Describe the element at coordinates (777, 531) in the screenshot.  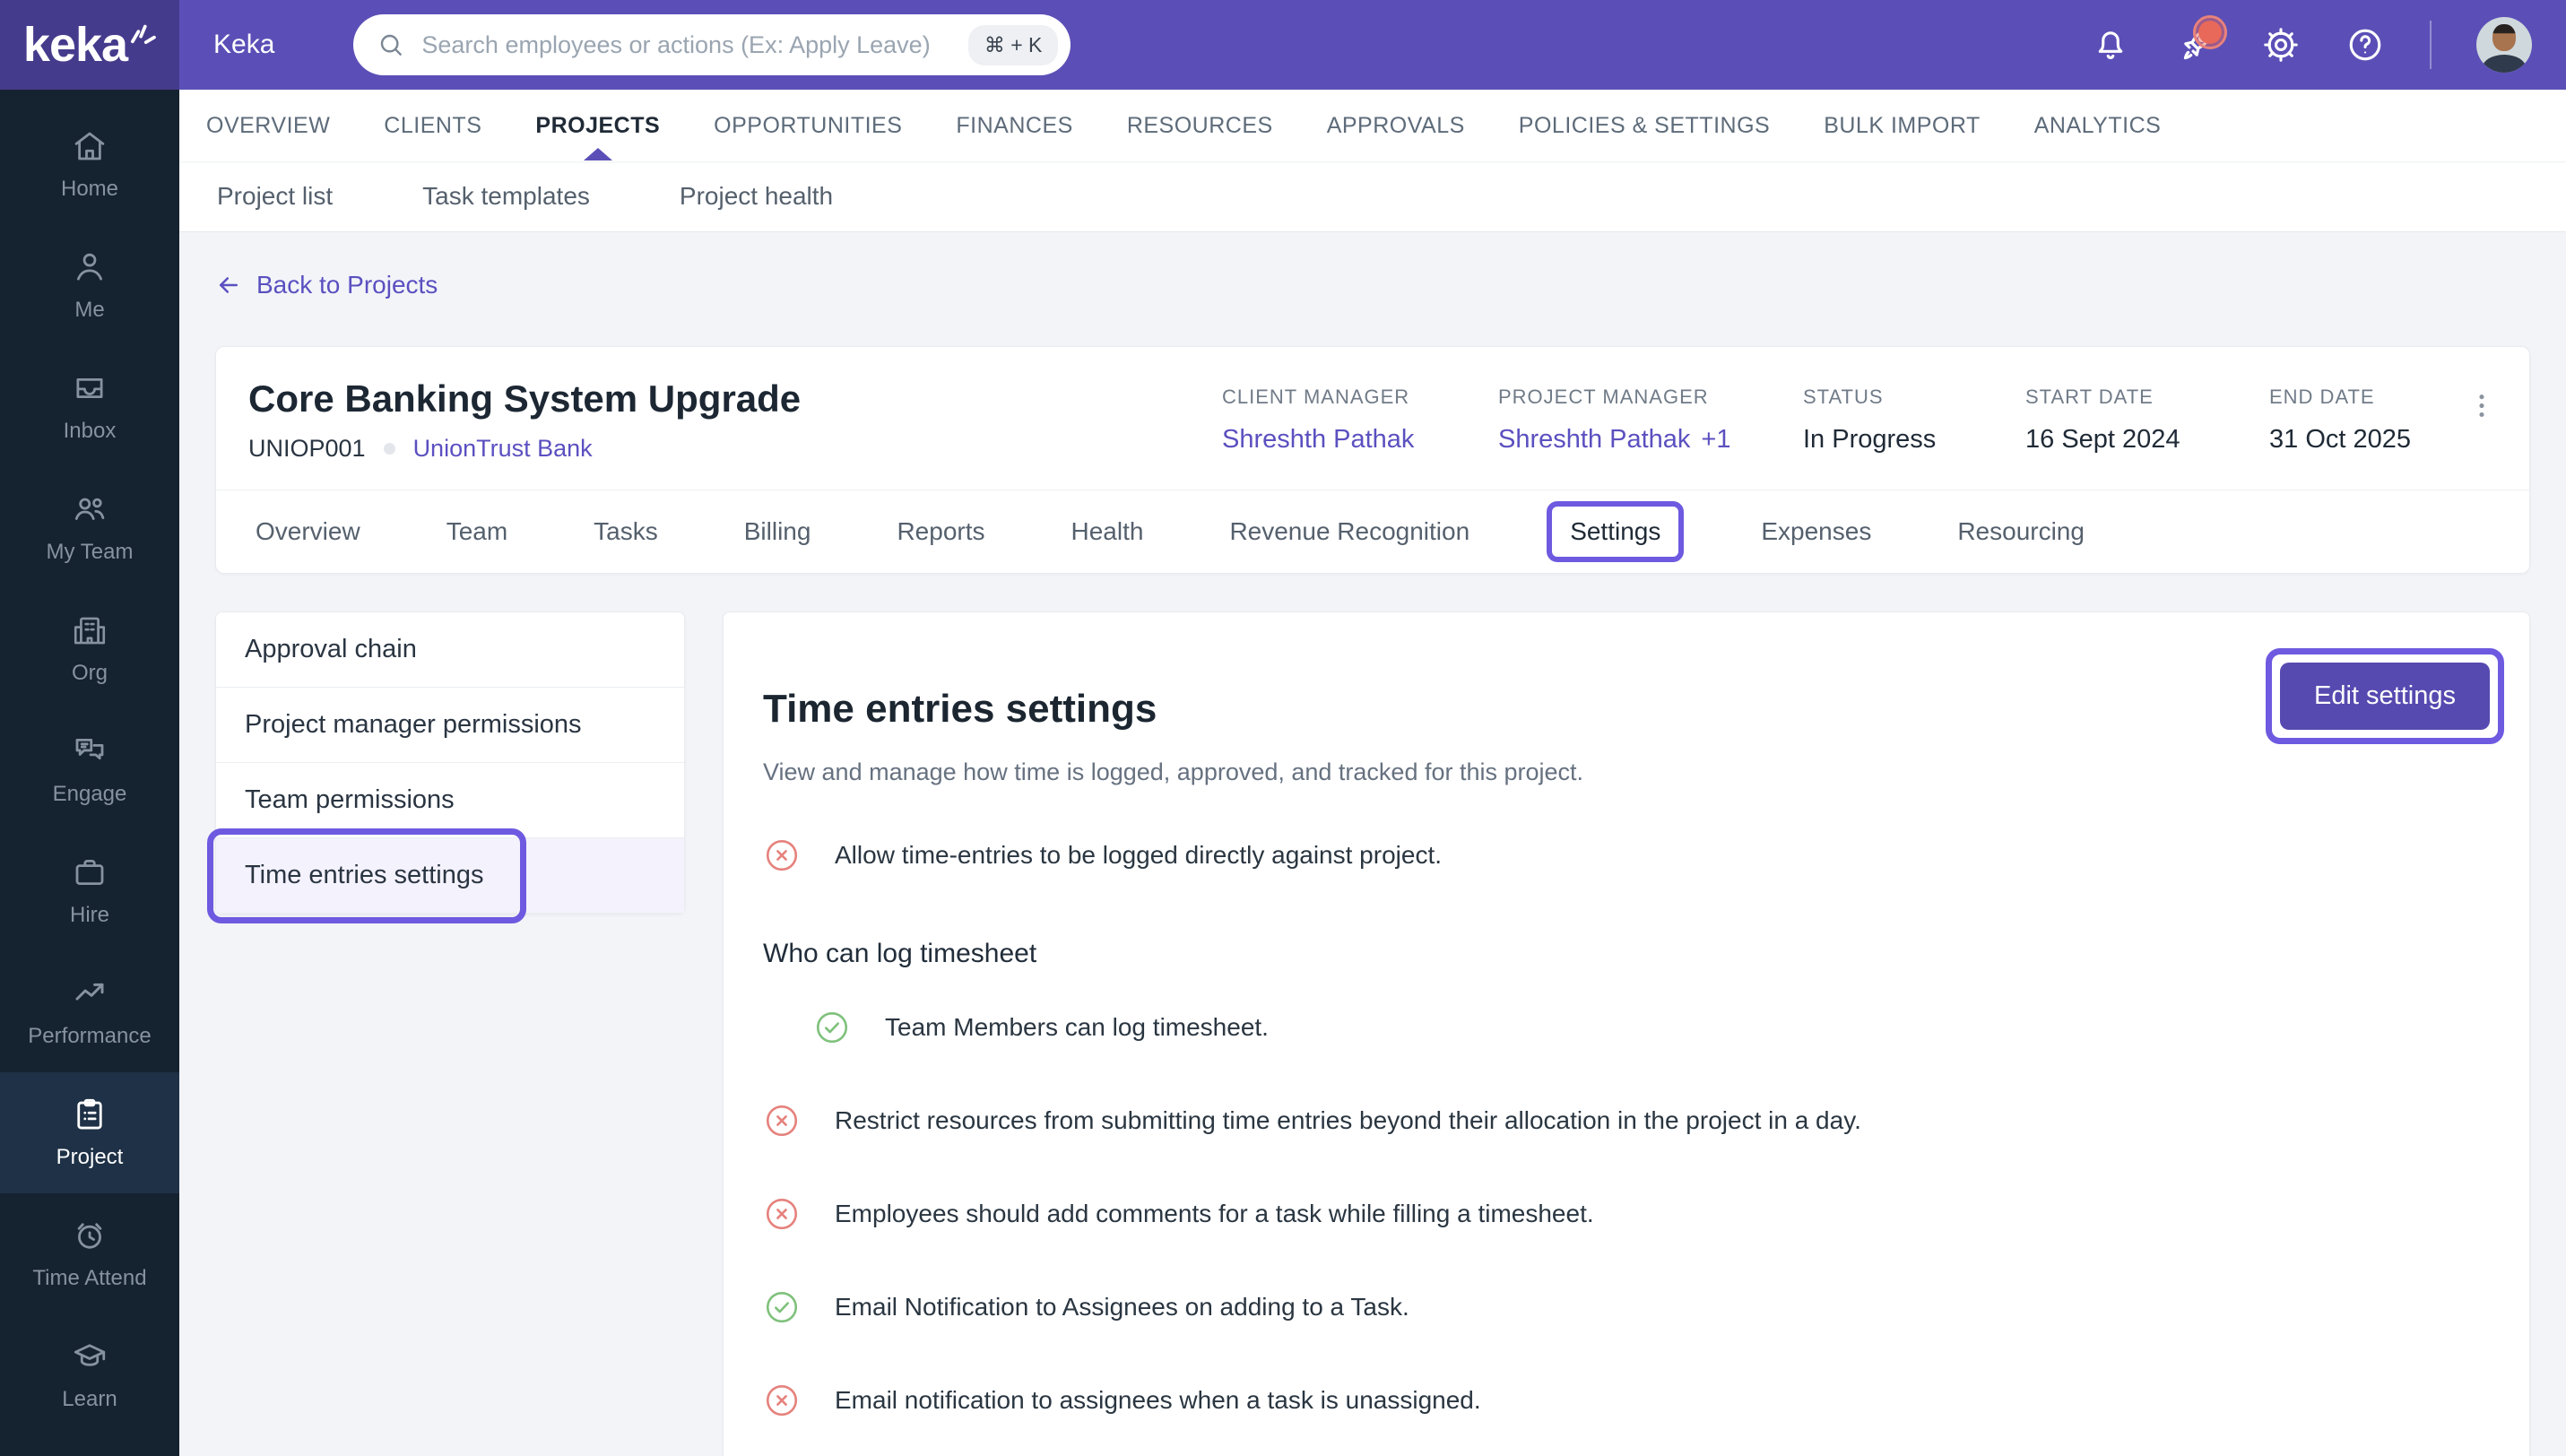
I see `tab-billing: Billing` at that location.